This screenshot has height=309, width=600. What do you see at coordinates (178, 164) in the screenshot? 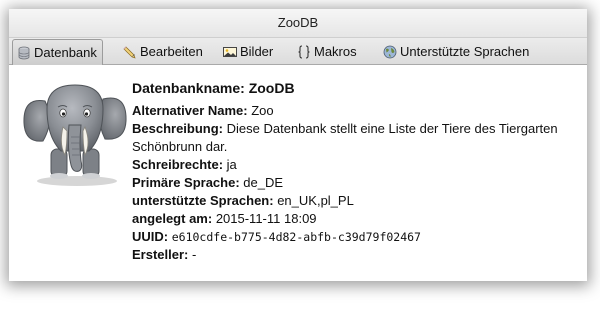
I see `field-label: Schreibrechte:` at bounding box center [178, 164].